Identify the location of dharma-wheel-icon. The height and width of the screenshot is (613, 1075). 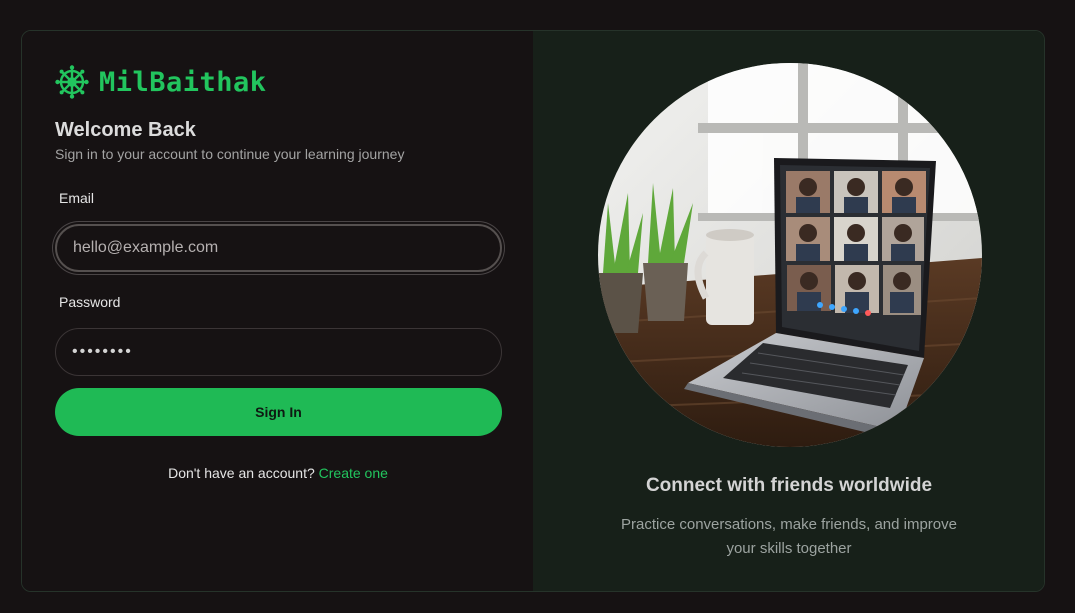
(72, 82).